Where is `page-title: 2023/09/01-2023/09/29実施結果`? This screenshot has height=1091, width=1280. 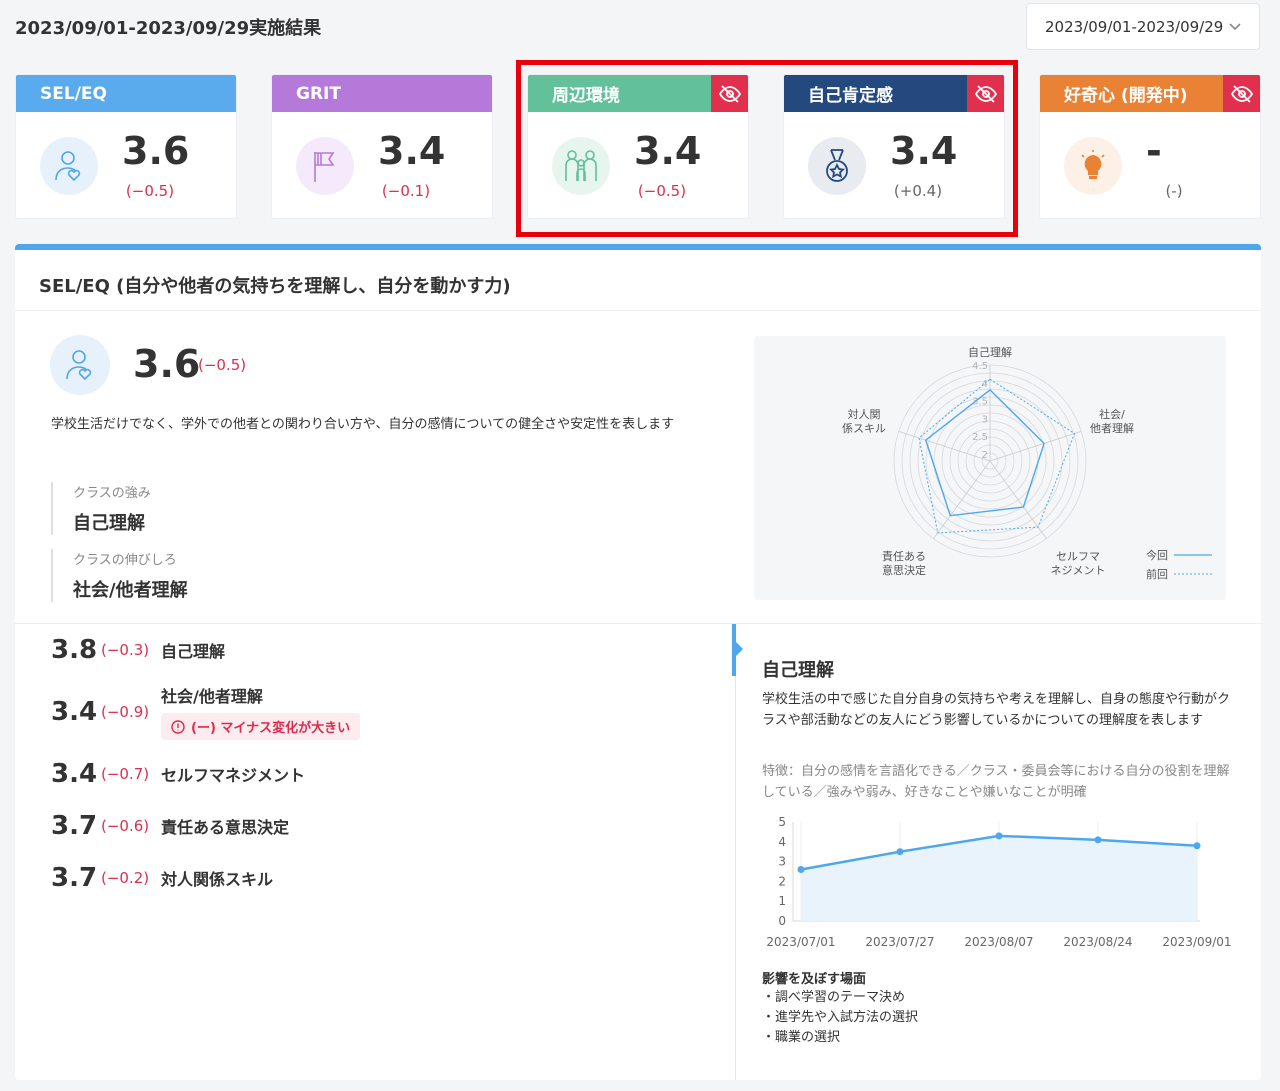 page-title: 2023/09/01-2023/09/29実施結果 is located at coordinates (168, 28).